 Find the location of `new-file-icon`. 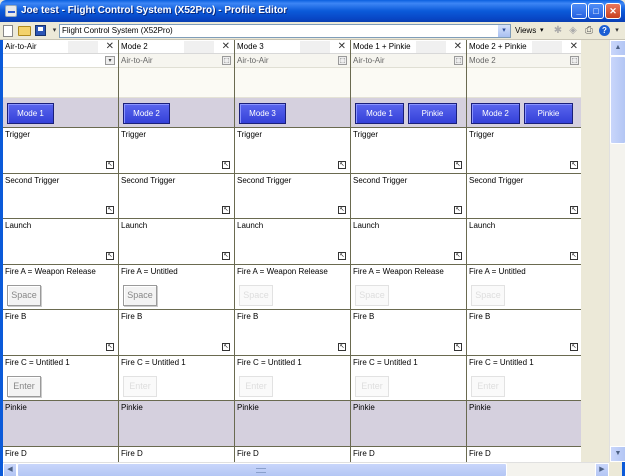

new-file-icon is located at coordinates (8, 31).